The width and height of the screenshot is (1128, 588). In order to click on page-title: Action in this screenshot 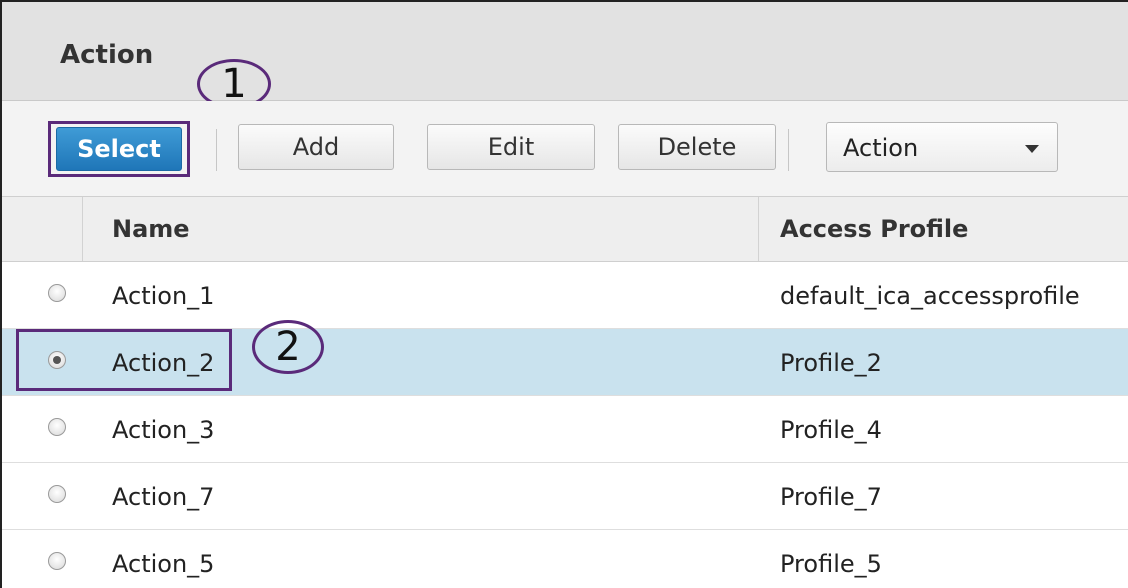, I will do `click(107, 55)`.